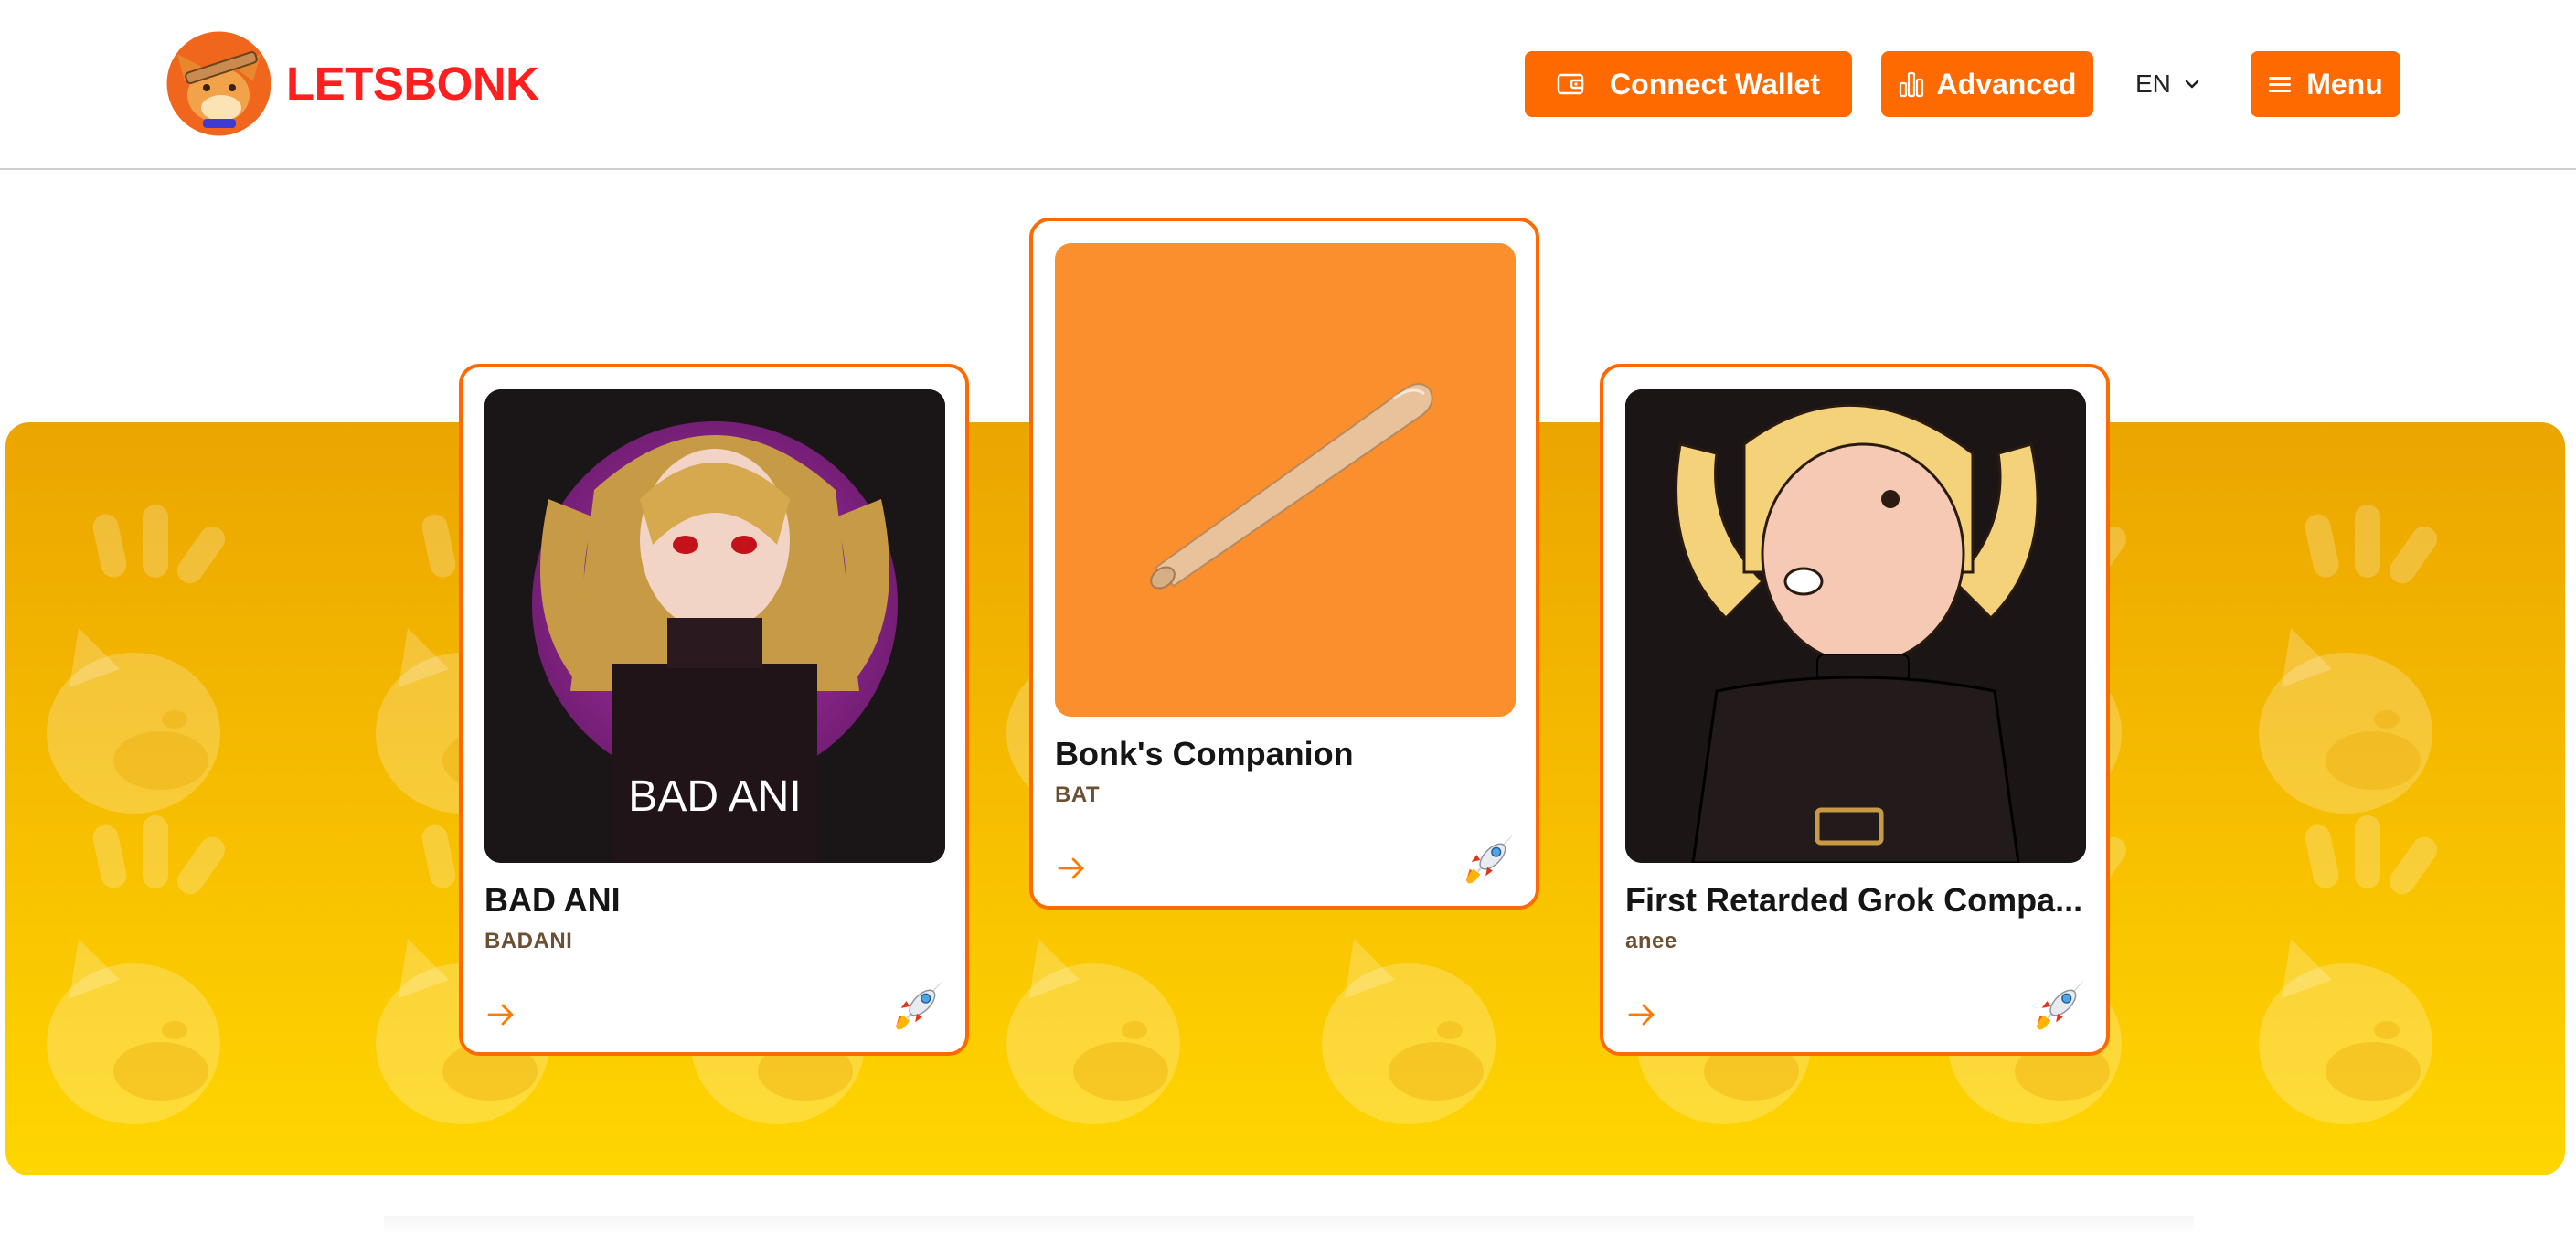 The height and width of the screenshot is (1234, 2576). What do you see at coordinates (1715, 84) in the screenshot?
I see `connect-wallet-label: Connect Wallet` at bounding box center [1715, 84].